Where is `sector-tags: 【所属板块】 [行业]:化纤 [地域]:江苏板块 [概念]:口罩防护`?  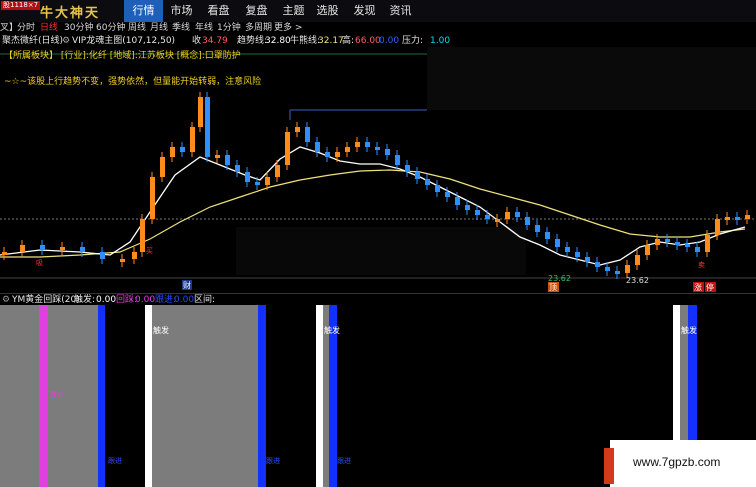
sector-tags: 【所属板块】 [行业]:化纤 [地域]:江苏板块 [概念]:口罩防护 is located at coordinates (122, 55).